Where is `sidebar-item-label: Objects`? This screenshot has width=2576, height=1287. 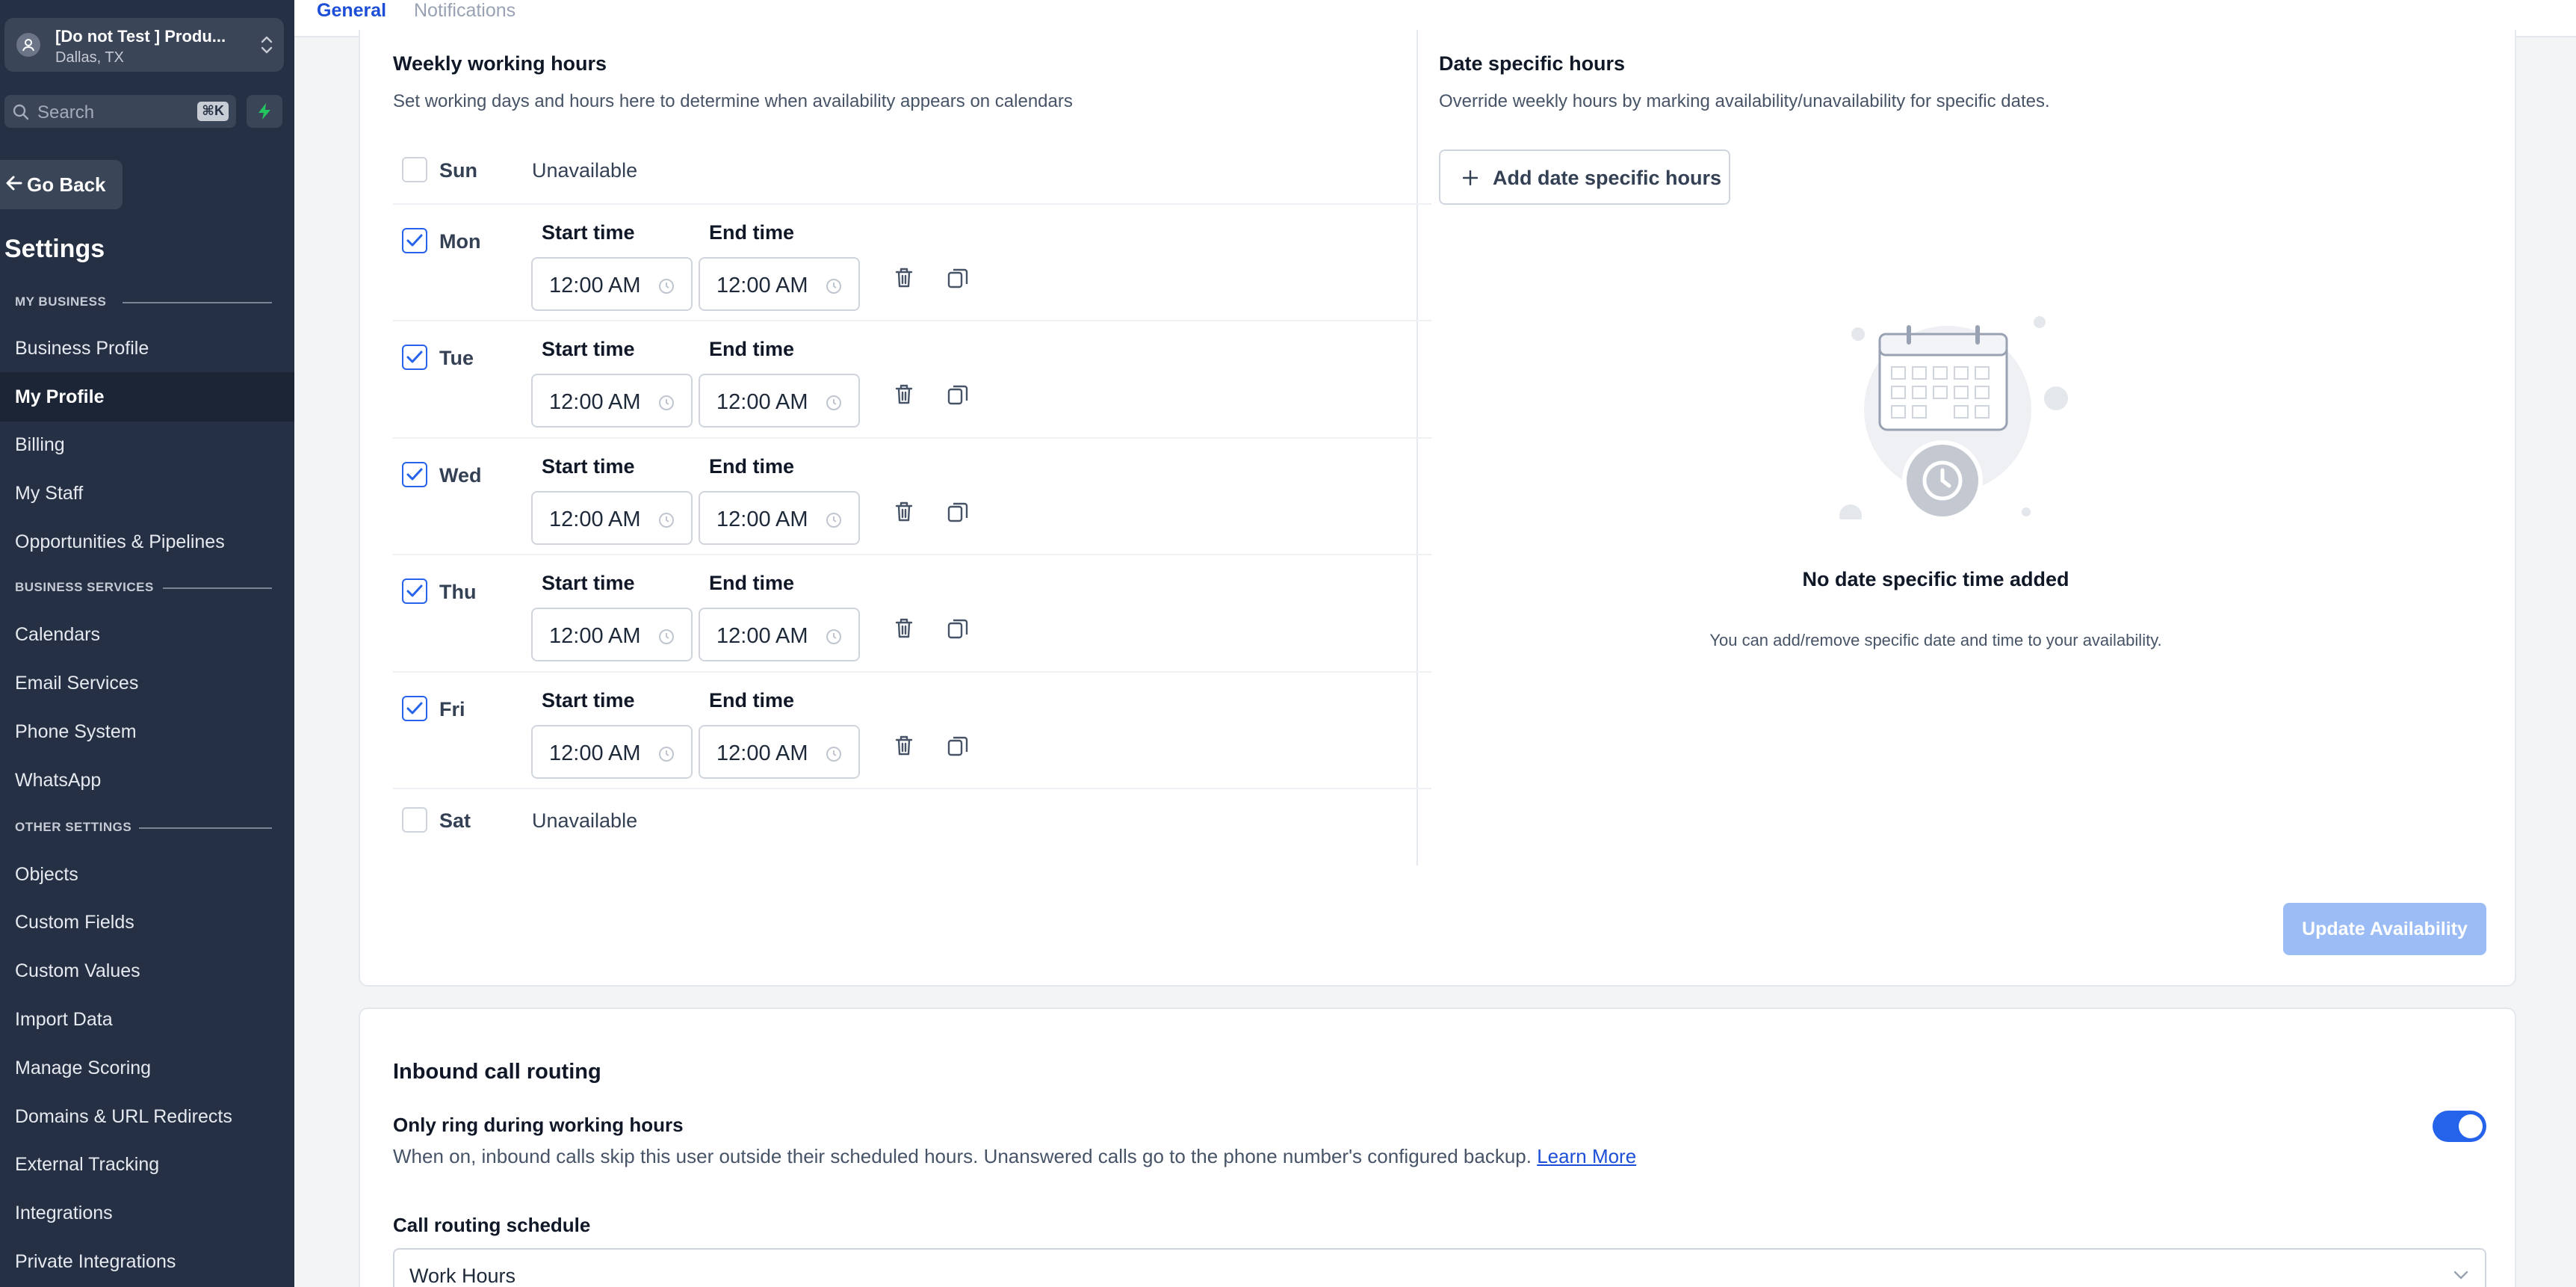
sidebar-item-label: Objects is located at coordinates (46, 874).